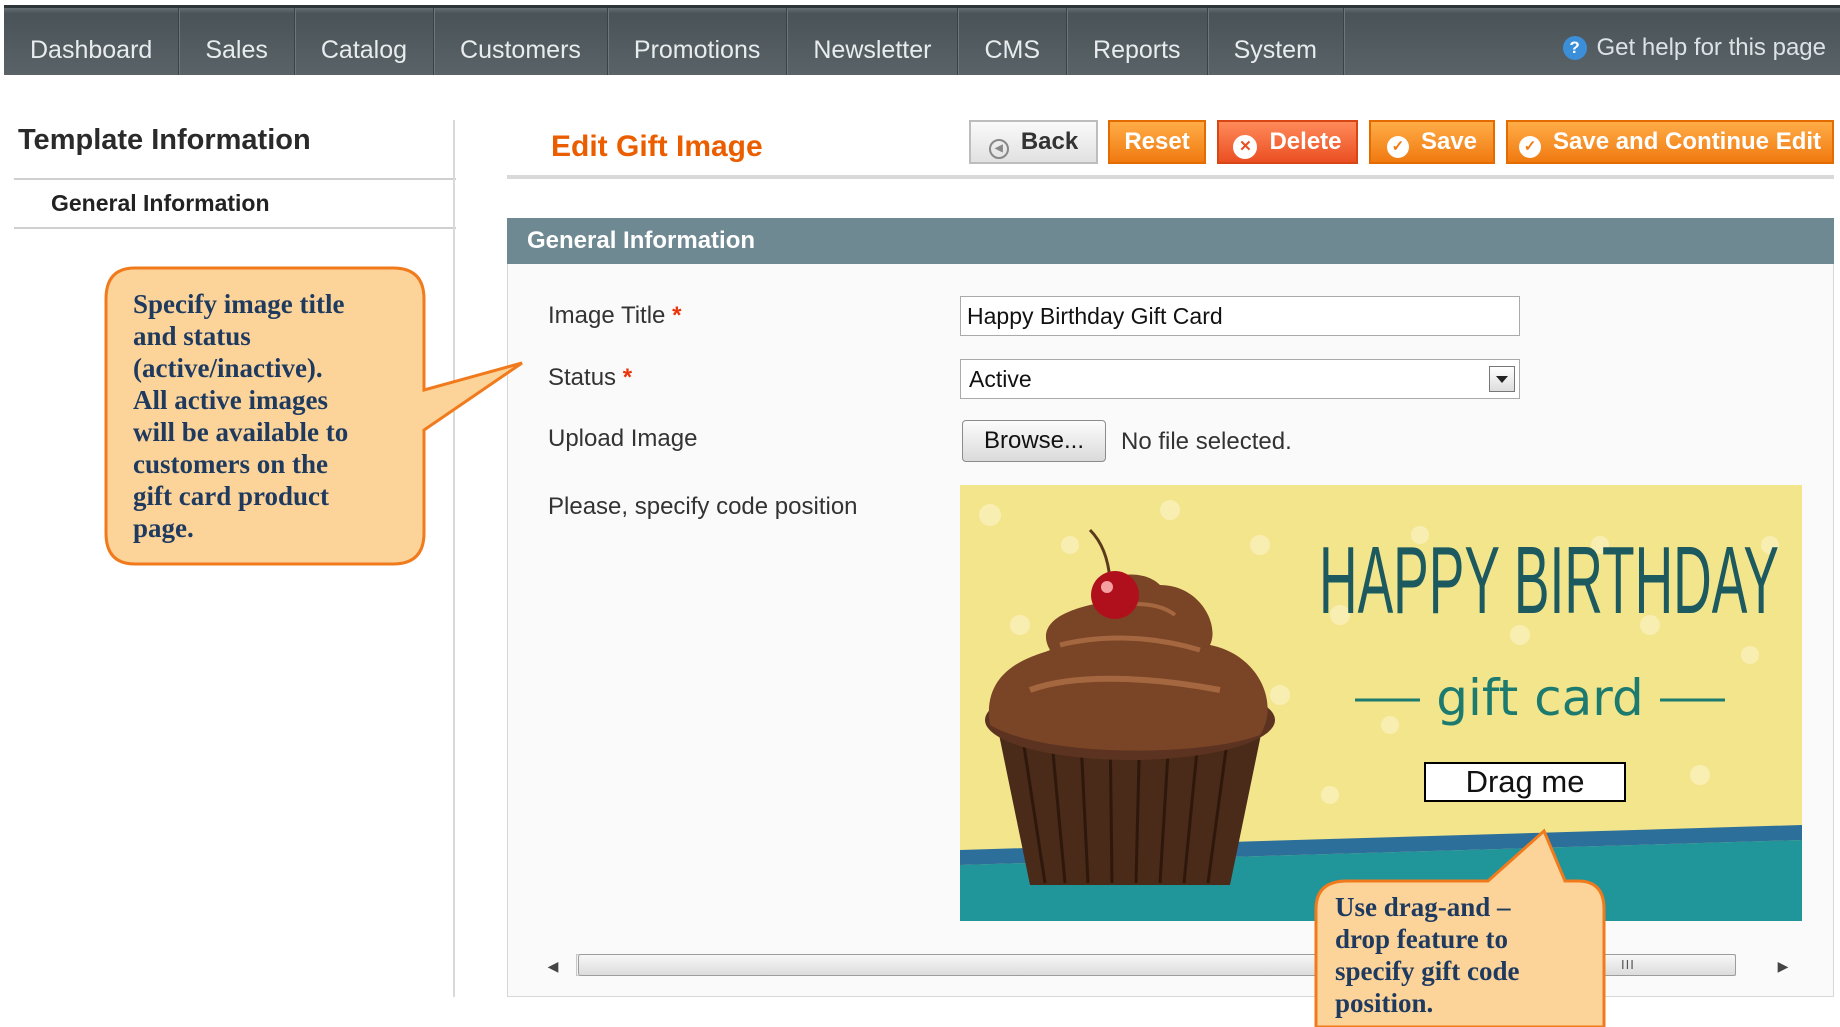 The image size is (1840, 1027). Describe the element at coordinates (192, 336) in the screenshot. I see `left-callout-line: and status` at that location.